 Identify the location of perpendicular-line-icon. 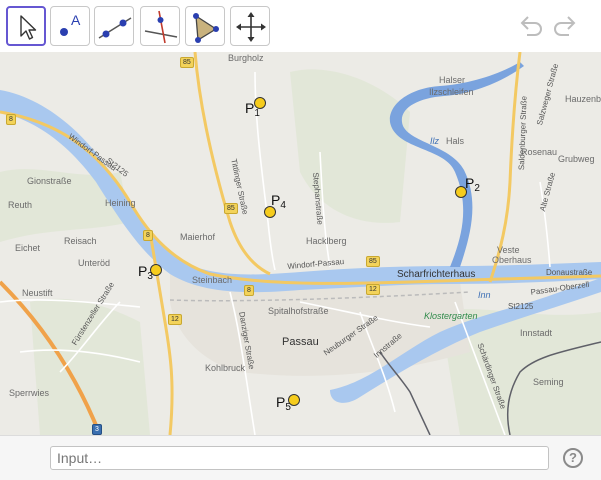
(161, 27).